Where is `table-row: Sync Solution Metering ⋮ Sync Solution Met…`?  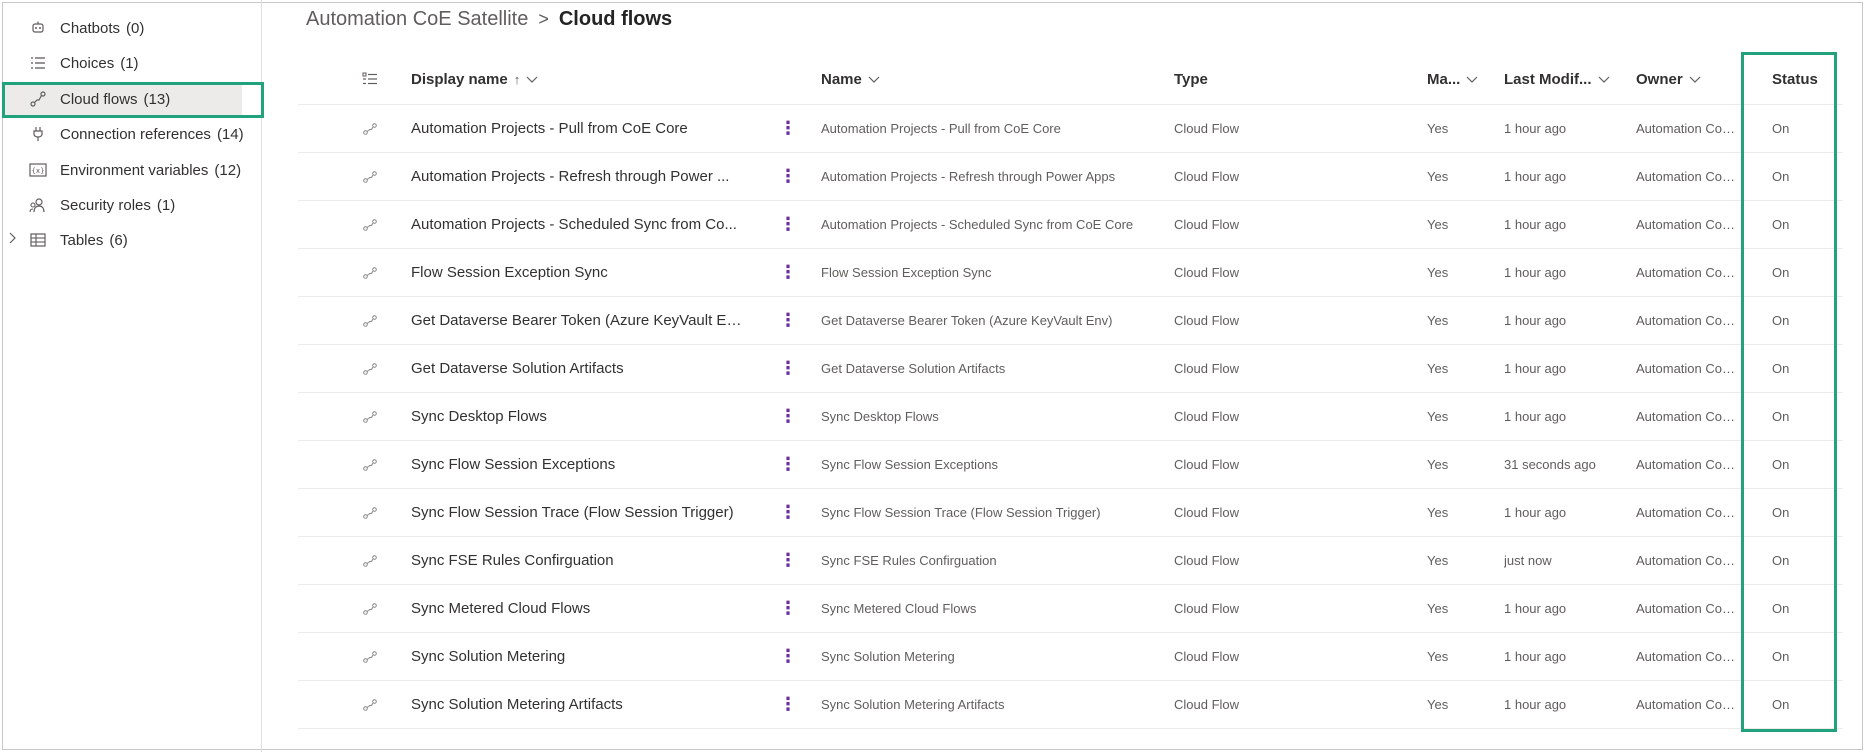
table-row: Sync Solution Metering ⋮ Sync Solution Met… is located at coordinates (1070, 657).